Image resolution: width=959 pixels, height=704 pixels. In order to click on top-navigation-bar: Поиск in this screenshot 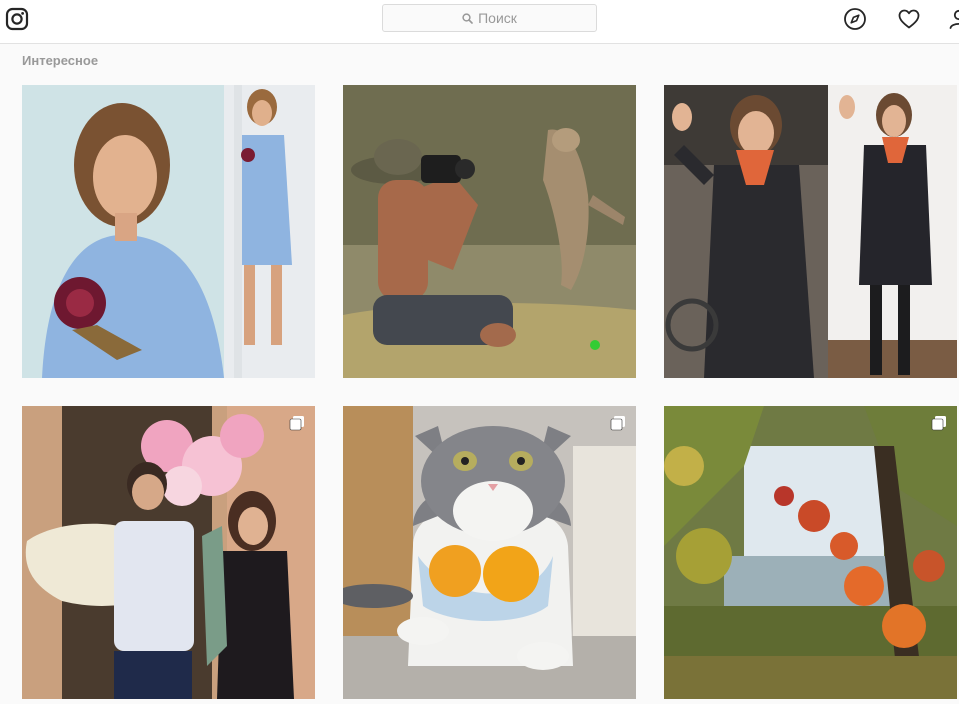, I will do `click(479, 22)`.